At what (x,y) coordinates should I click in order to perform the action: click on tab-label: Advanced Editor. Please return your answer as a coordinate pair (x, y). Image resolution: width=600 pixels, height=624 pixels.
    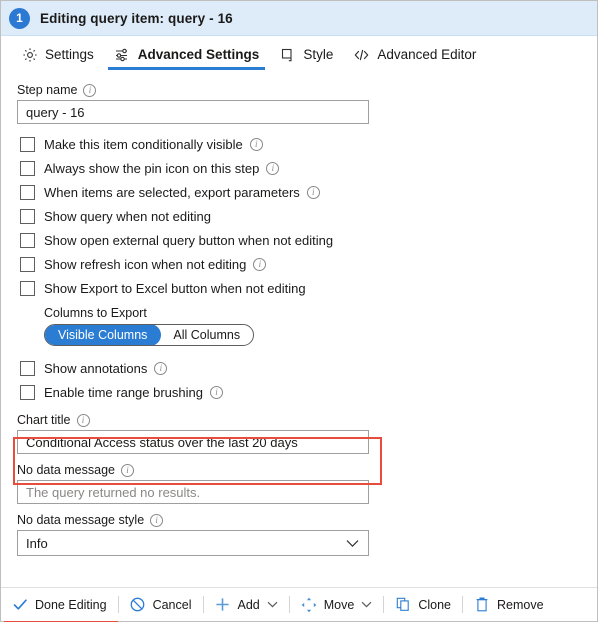
    Looking at the image, I should click on (427, 54).